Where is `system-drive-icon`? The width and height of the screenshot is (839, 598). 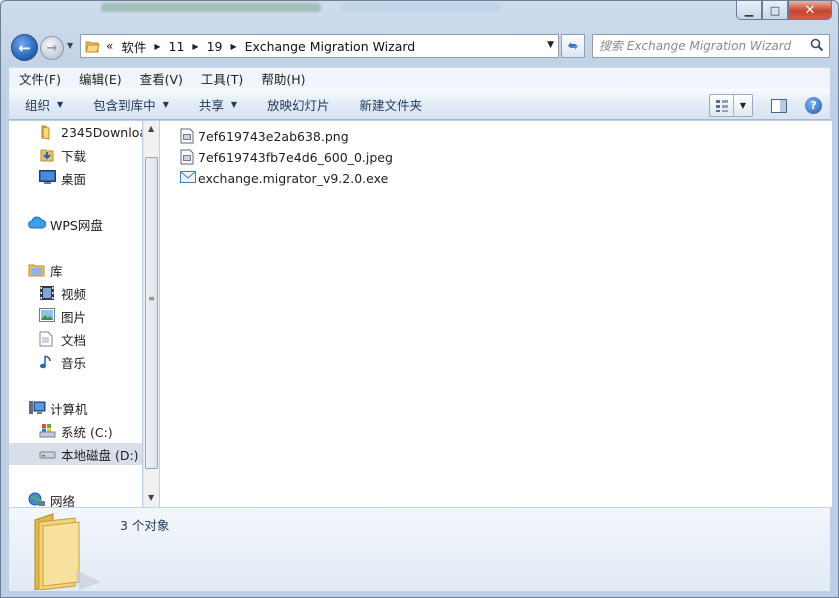
system-drive-icon is located at coordinates (47, 431).